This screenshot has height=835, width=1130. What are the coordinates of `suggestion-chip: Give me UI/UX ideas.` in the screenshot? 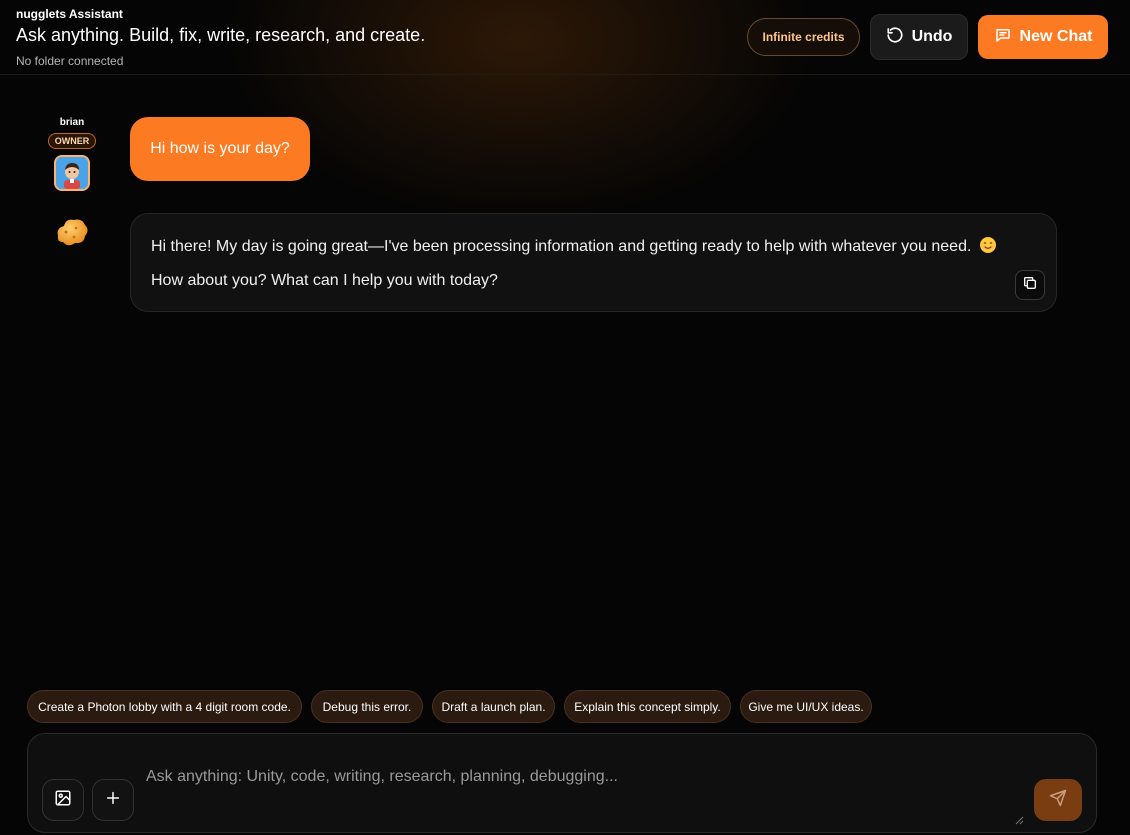 It's located at (806, 706).